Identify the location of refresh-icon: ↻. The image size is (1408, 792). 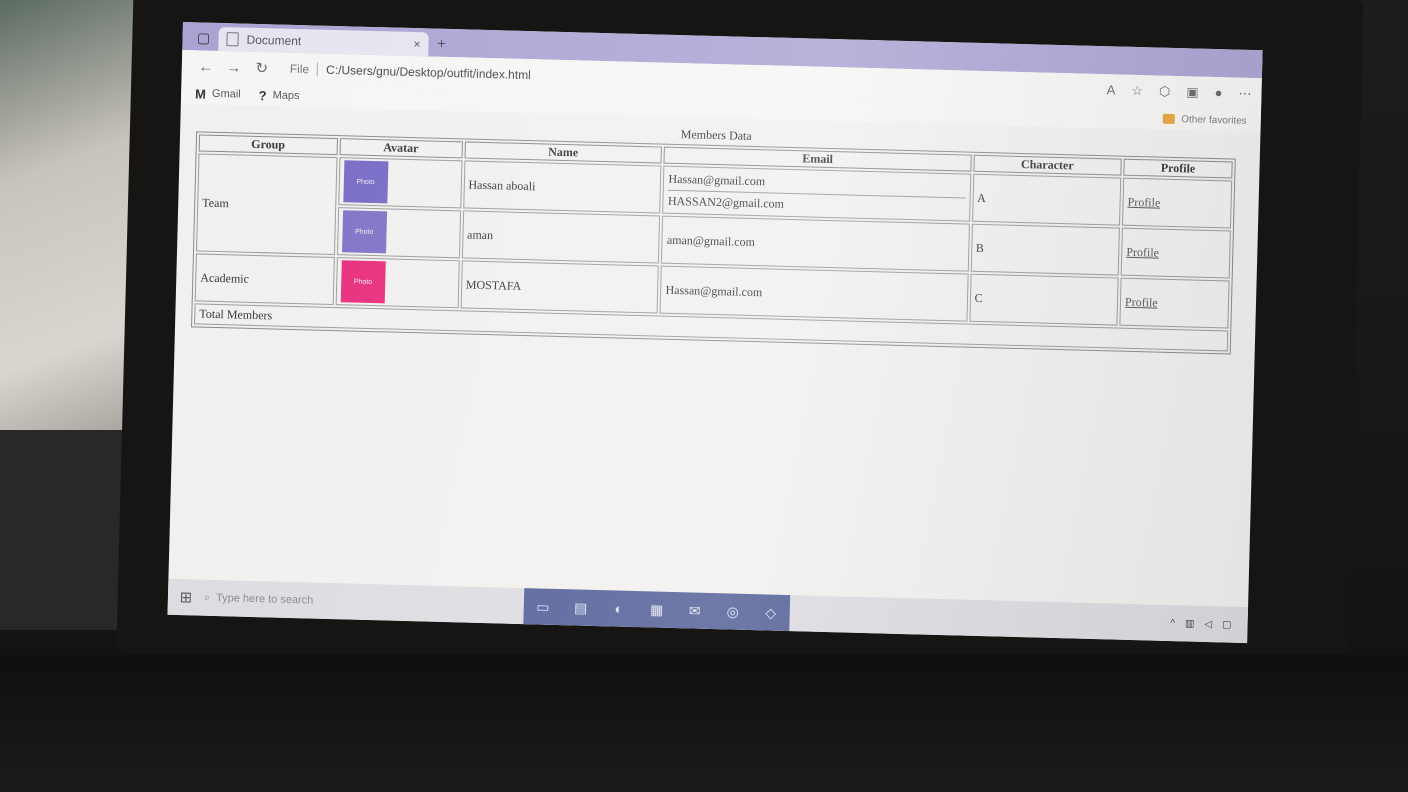
(262, 68).